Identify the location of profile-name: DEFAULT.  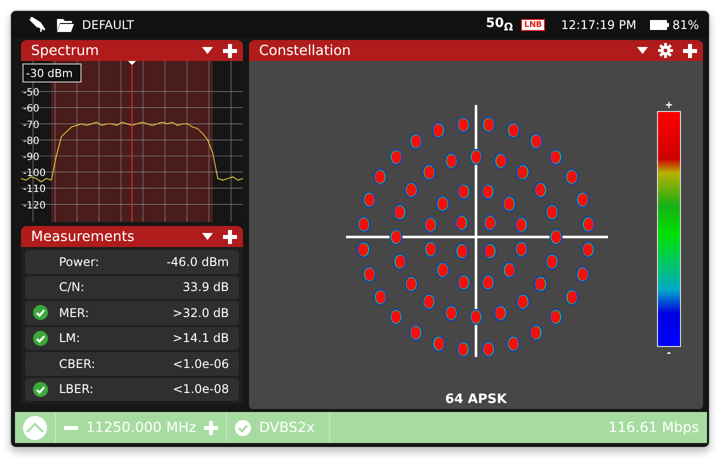
(108, 25).